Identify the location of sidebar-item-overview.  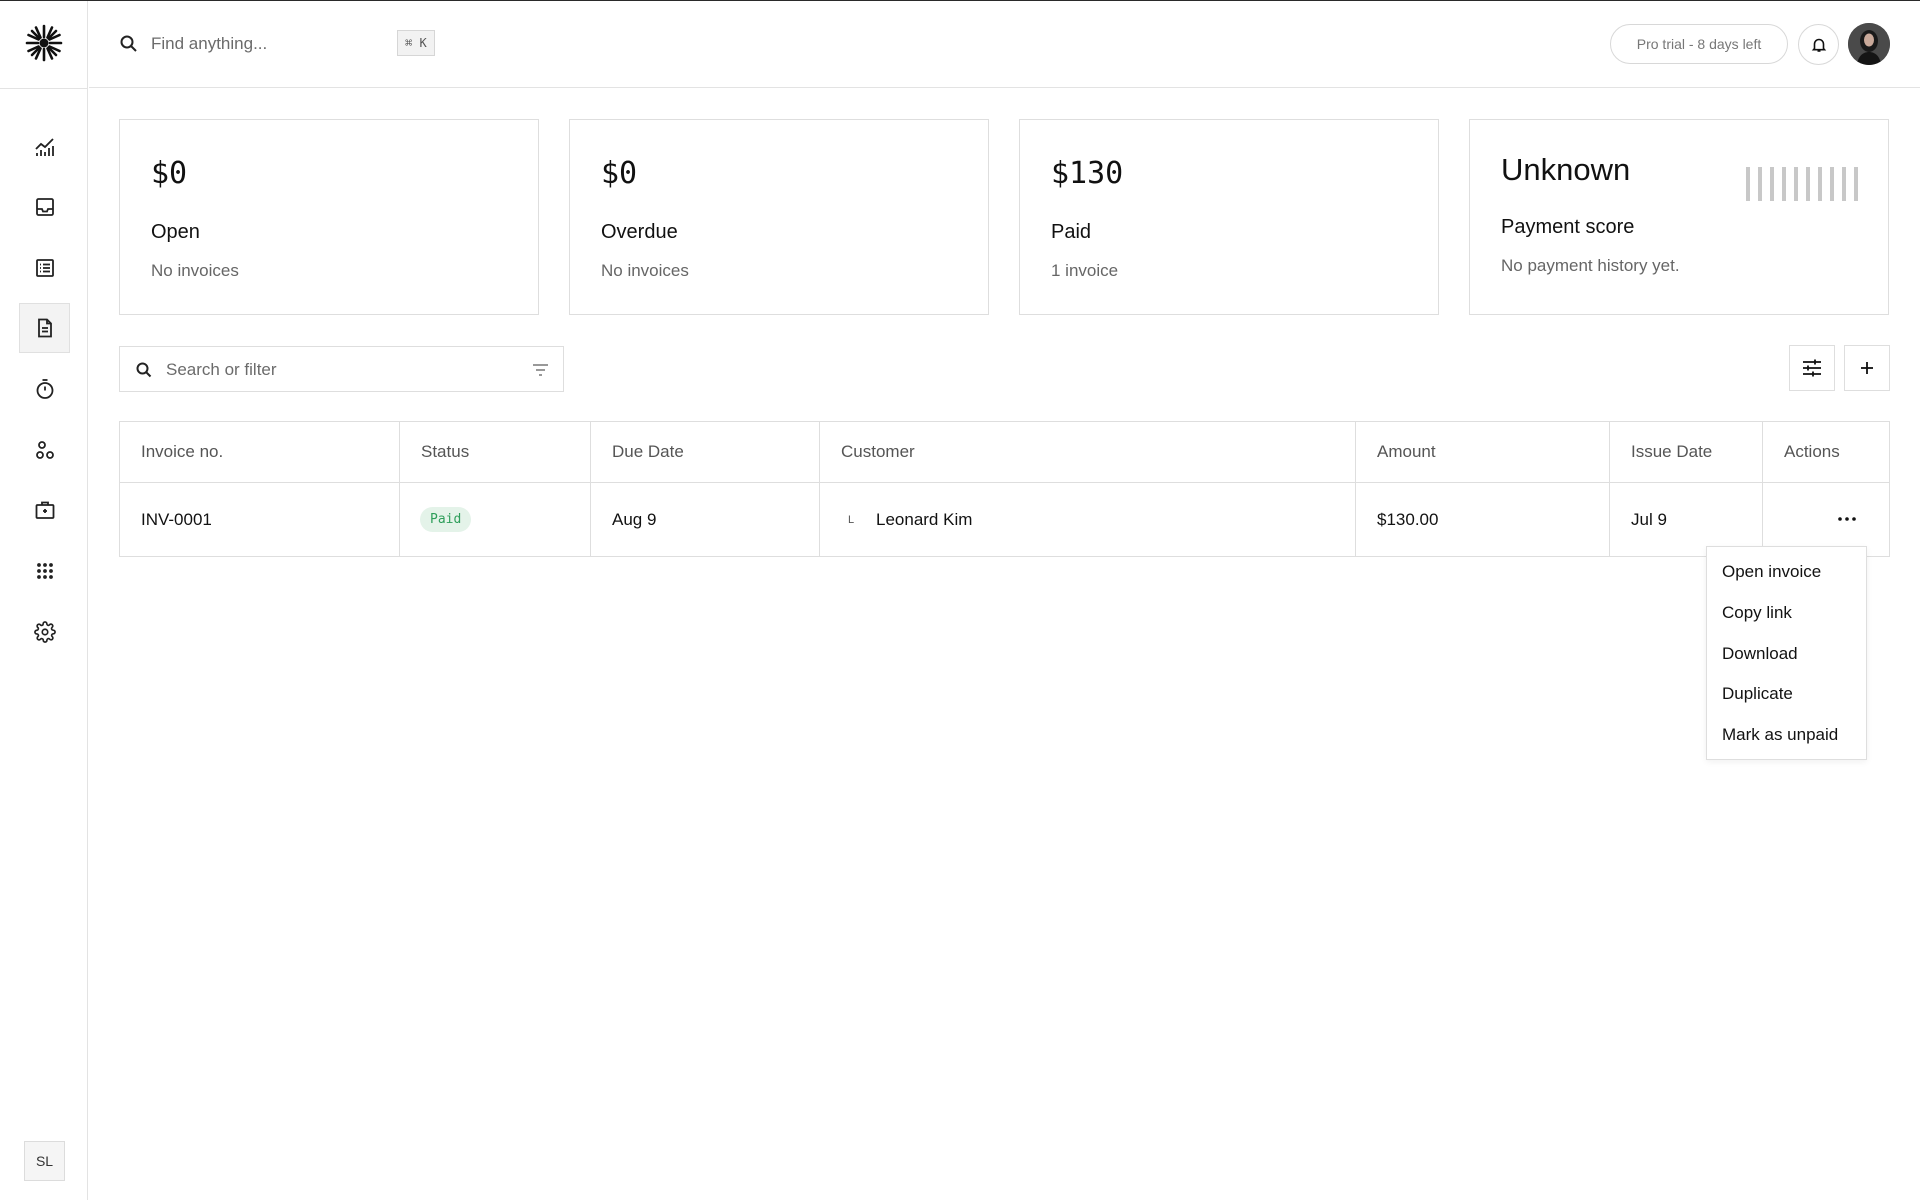
(44, 147).